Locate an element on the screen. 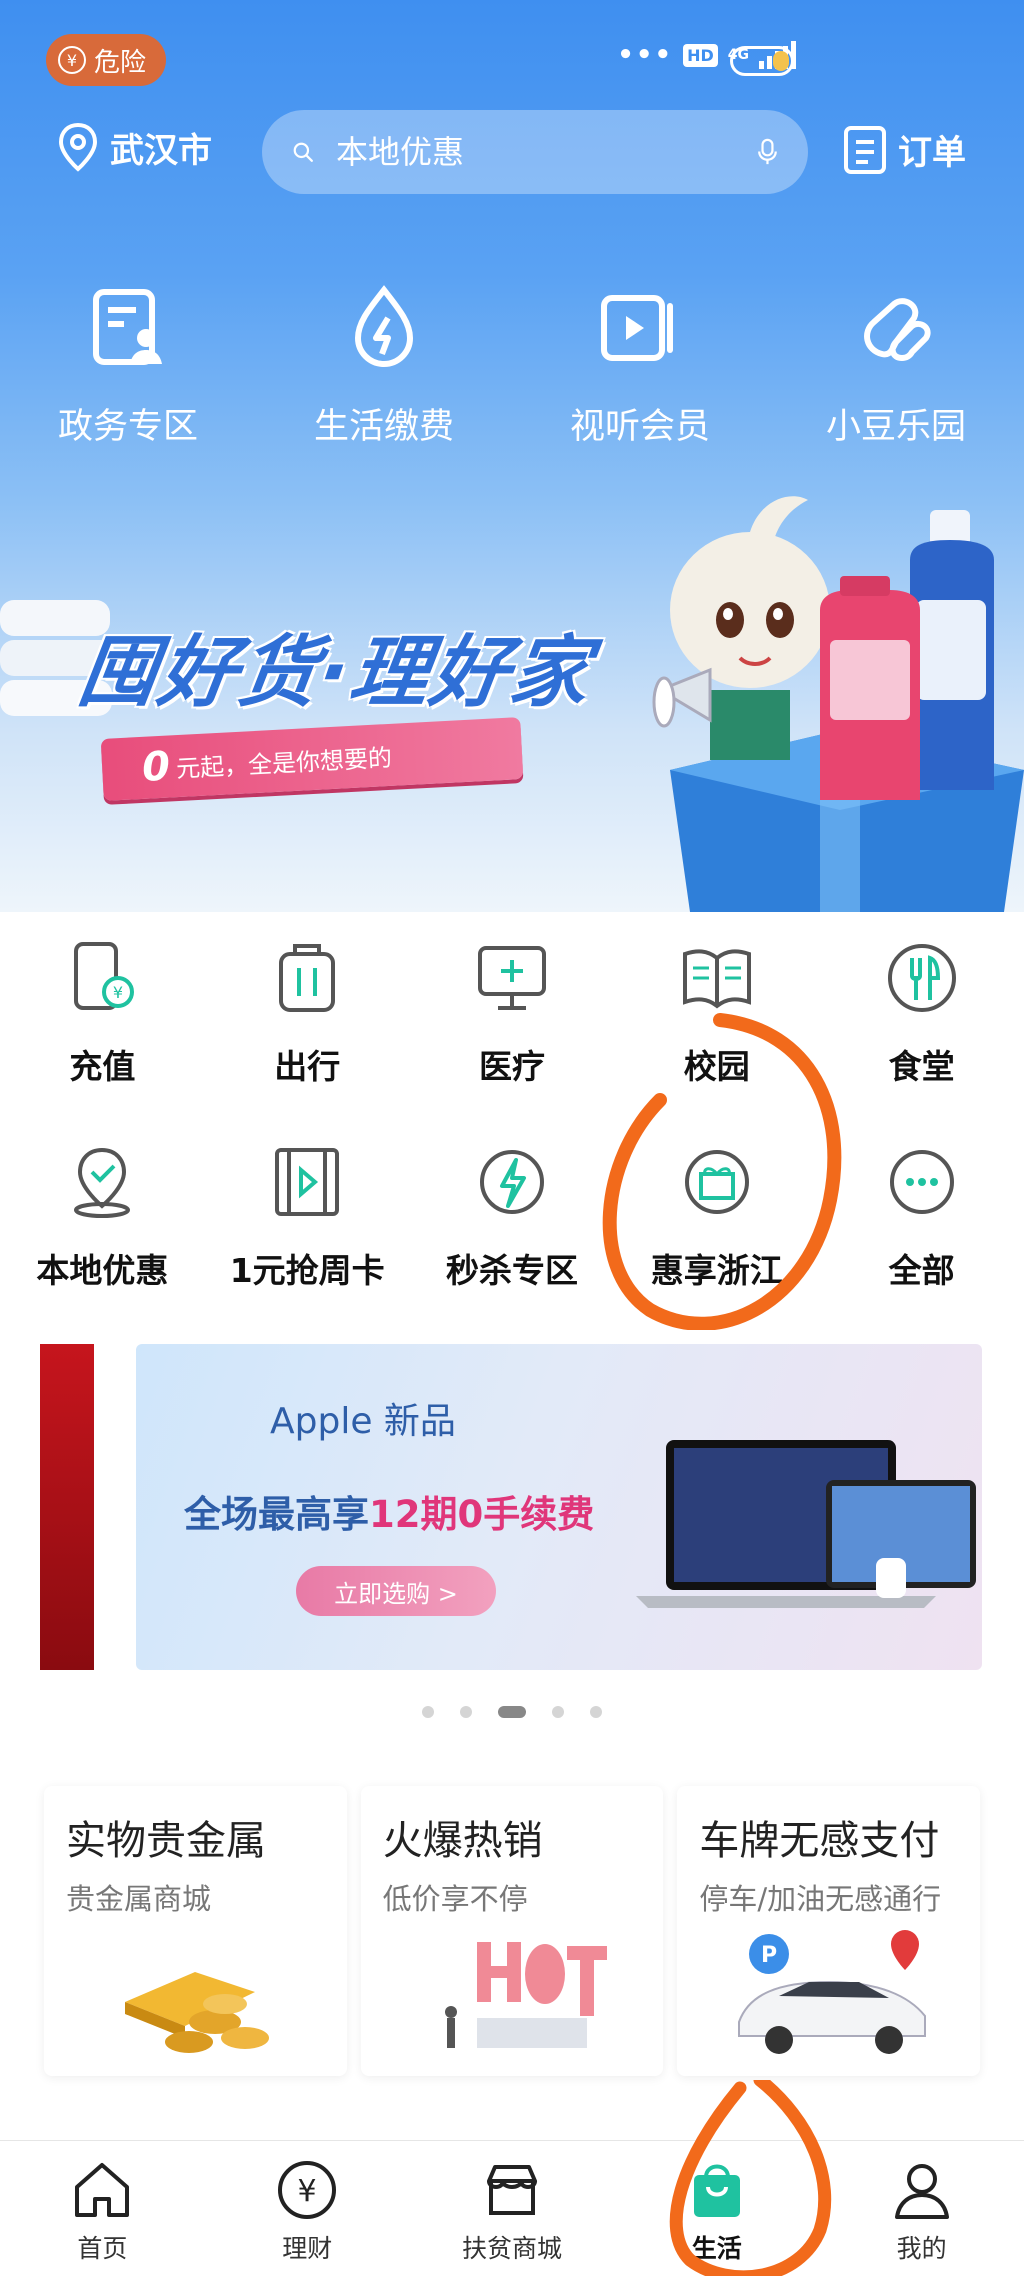  quick-item-label: 生活缴费 is located at coordinates (383, 427).